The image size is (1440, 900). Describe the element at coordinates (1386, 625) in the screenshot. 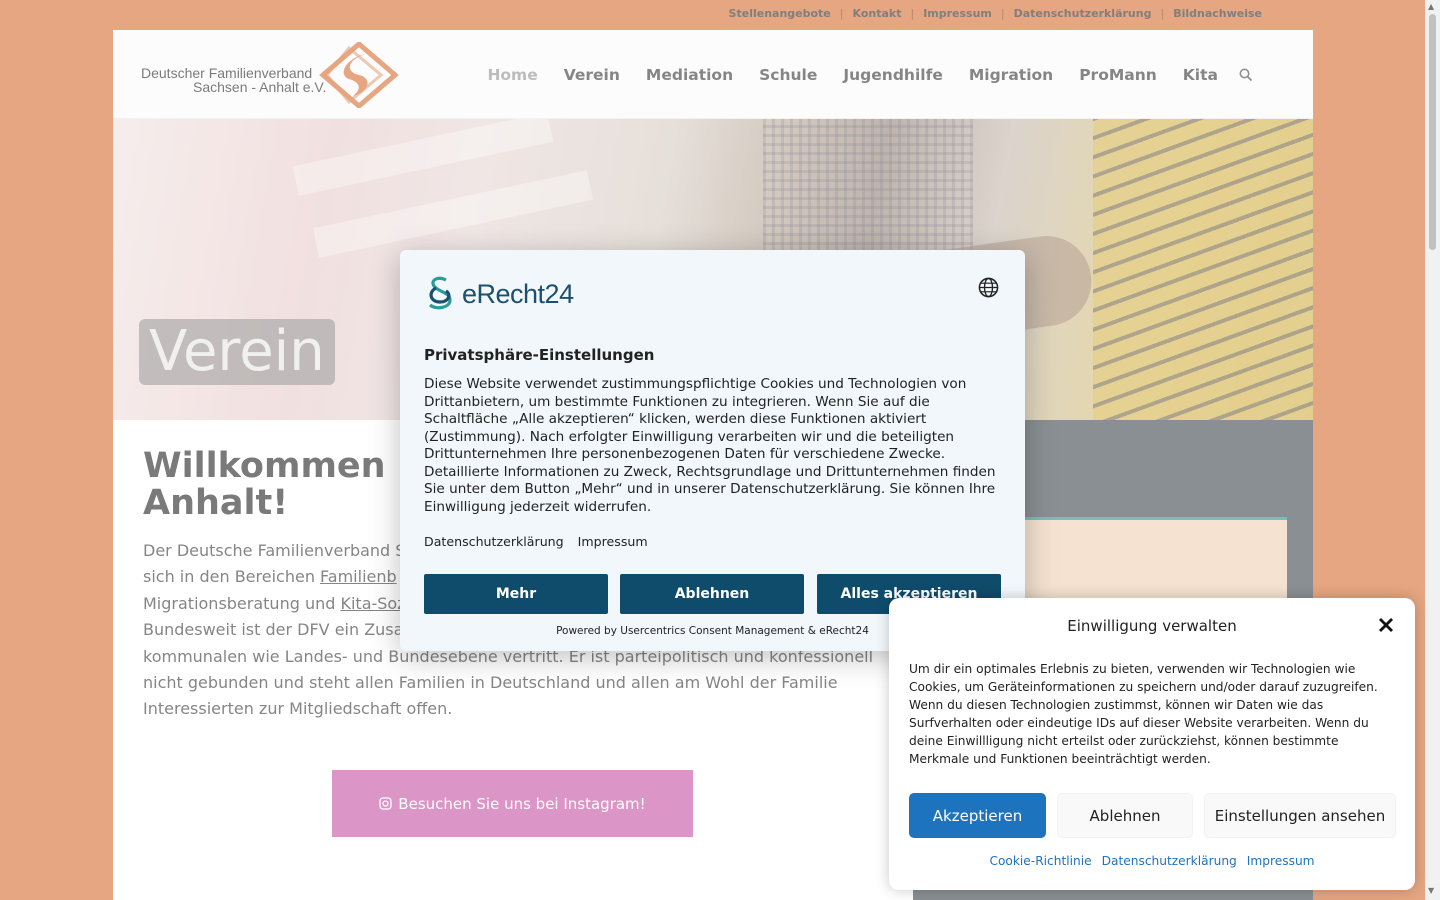

I see `close-icon` at that location.